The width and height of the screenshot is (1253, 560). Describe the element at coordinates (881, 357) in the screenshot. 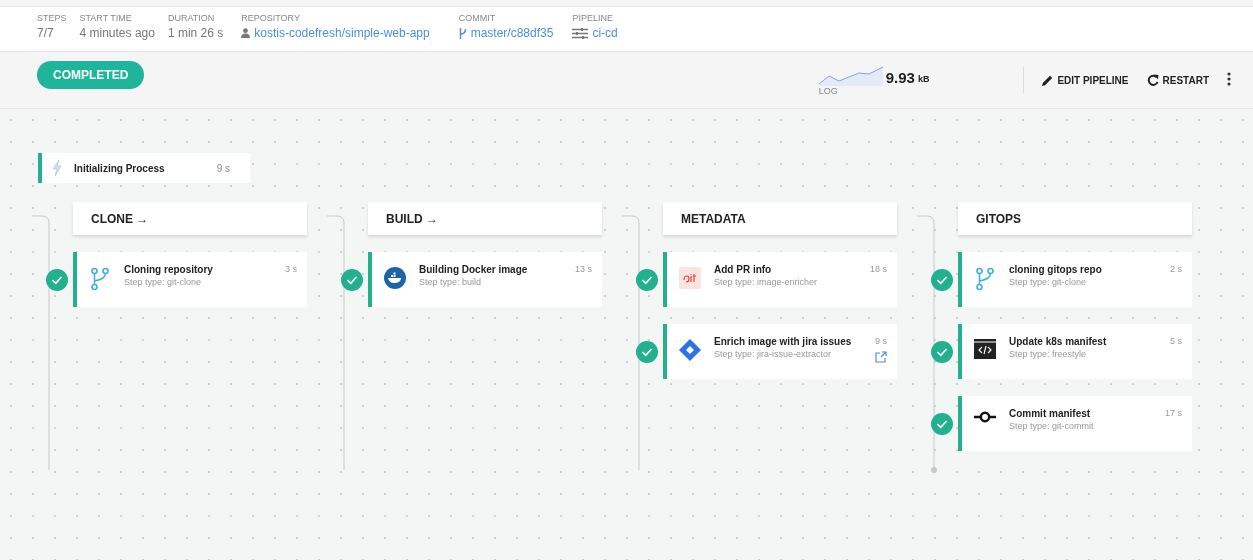

I see `external-link-icon` at that location.